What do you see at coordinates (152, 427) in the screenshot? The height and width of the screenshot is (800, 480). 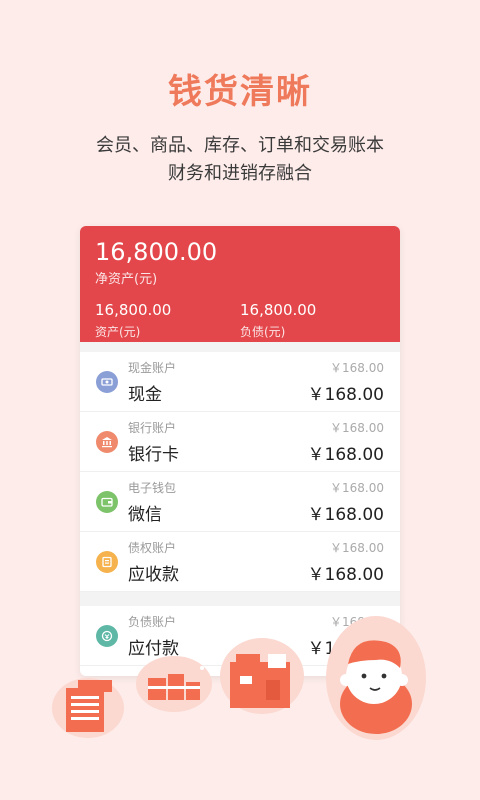 I see `account-type: 银行账户` at bounding box center [152, 427].